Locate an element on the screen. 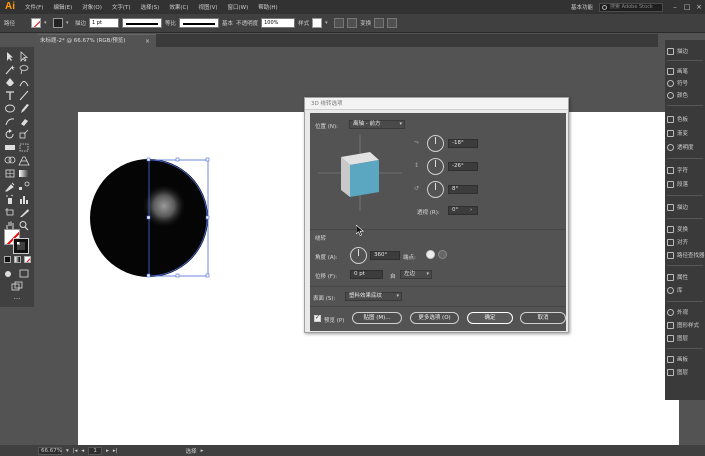  free-transform-tool-icon is located at coordinates (24, 147).